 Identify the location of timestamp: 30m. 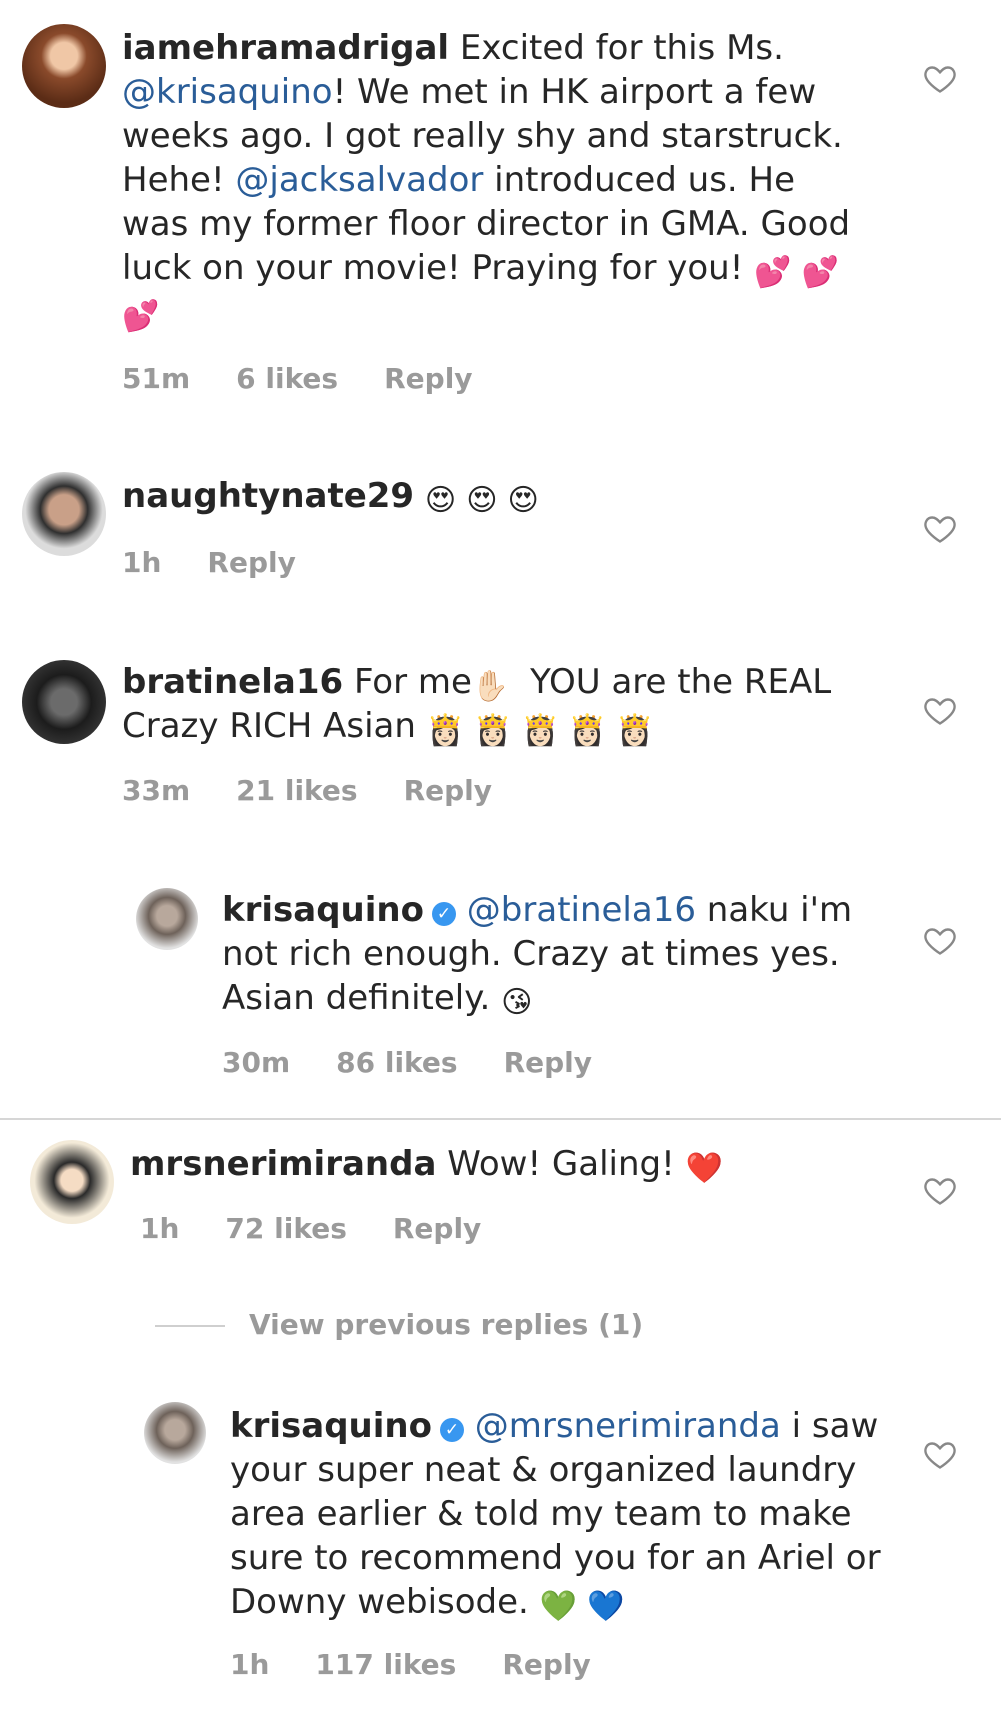
(256, 1062).